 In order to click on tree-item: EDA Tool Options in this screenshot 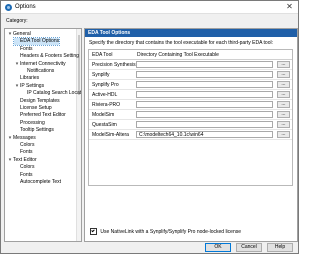, I will do `click(36, 42)`.